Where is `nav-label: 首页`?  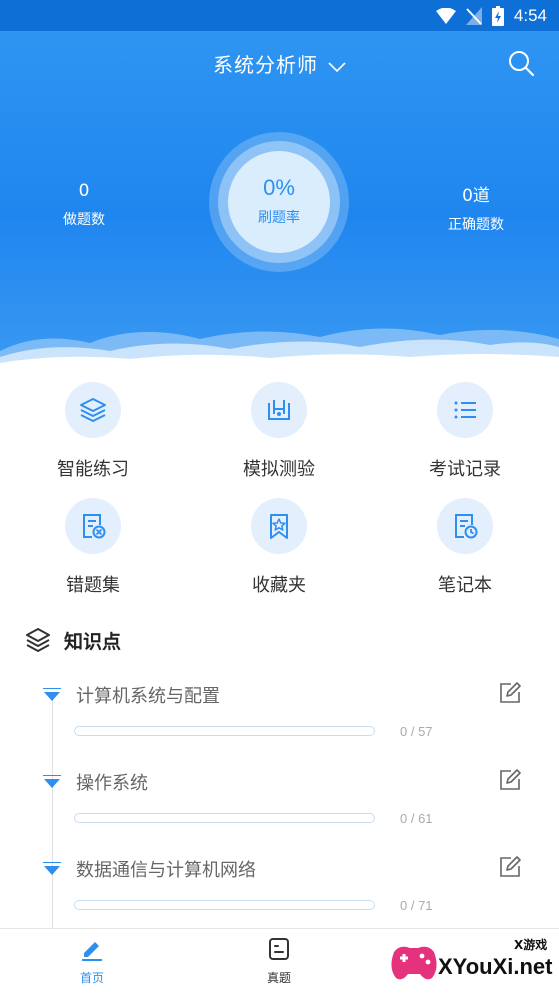
nav-label: 首页 is located at coordinates (91, 978).